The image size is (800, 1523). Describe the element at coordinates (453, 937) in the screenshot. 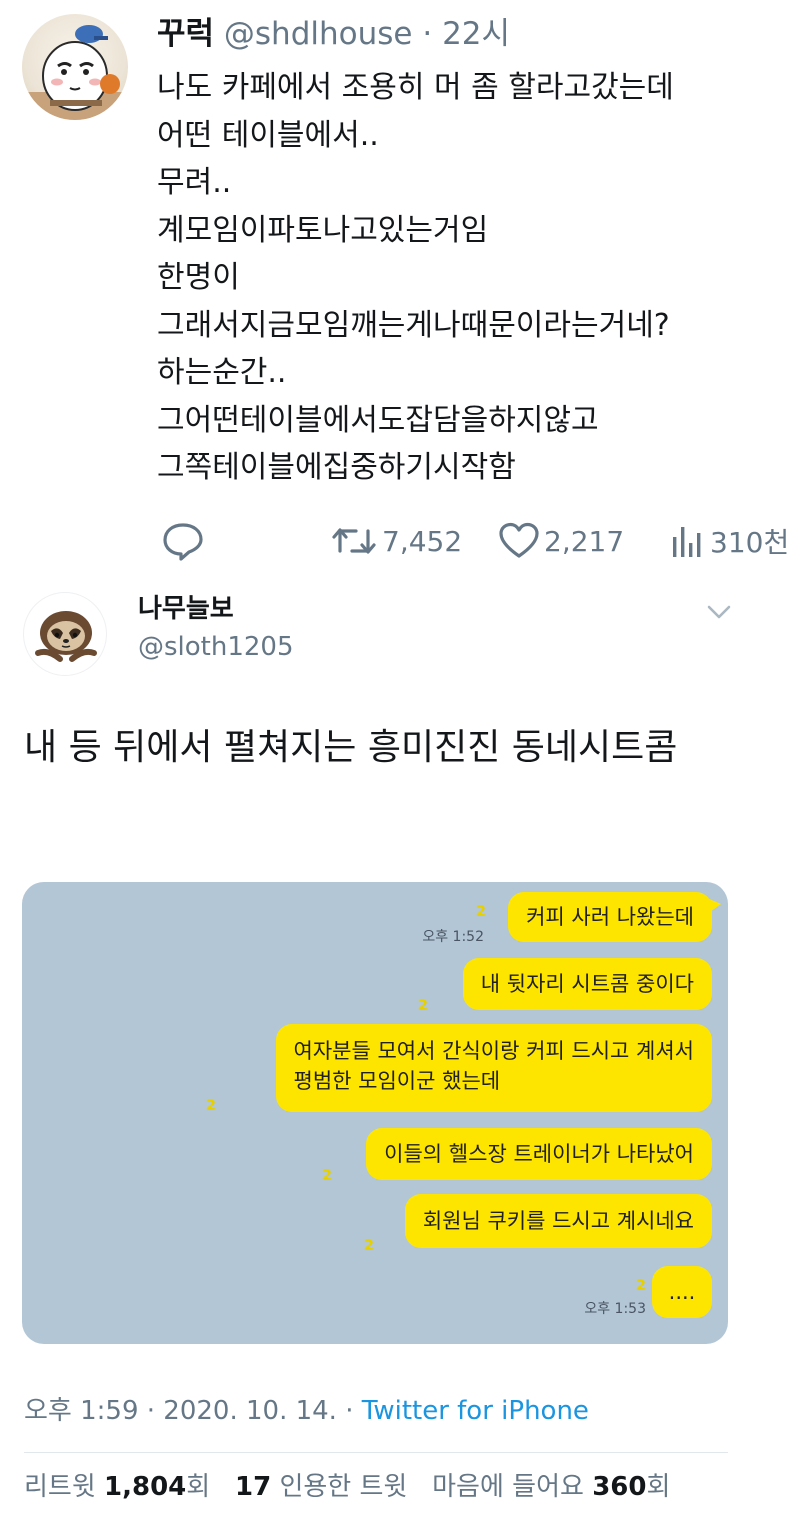

I see `message-time: 오후 1:52` at that location.